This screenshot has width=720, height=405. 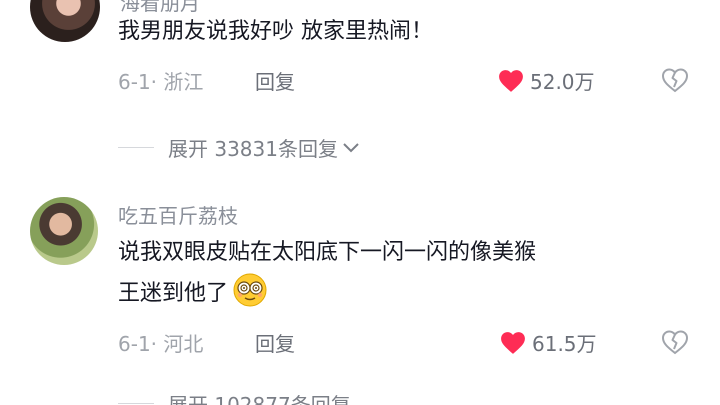 I want to click on chevron-down-icon, so click(x=351, y=147).